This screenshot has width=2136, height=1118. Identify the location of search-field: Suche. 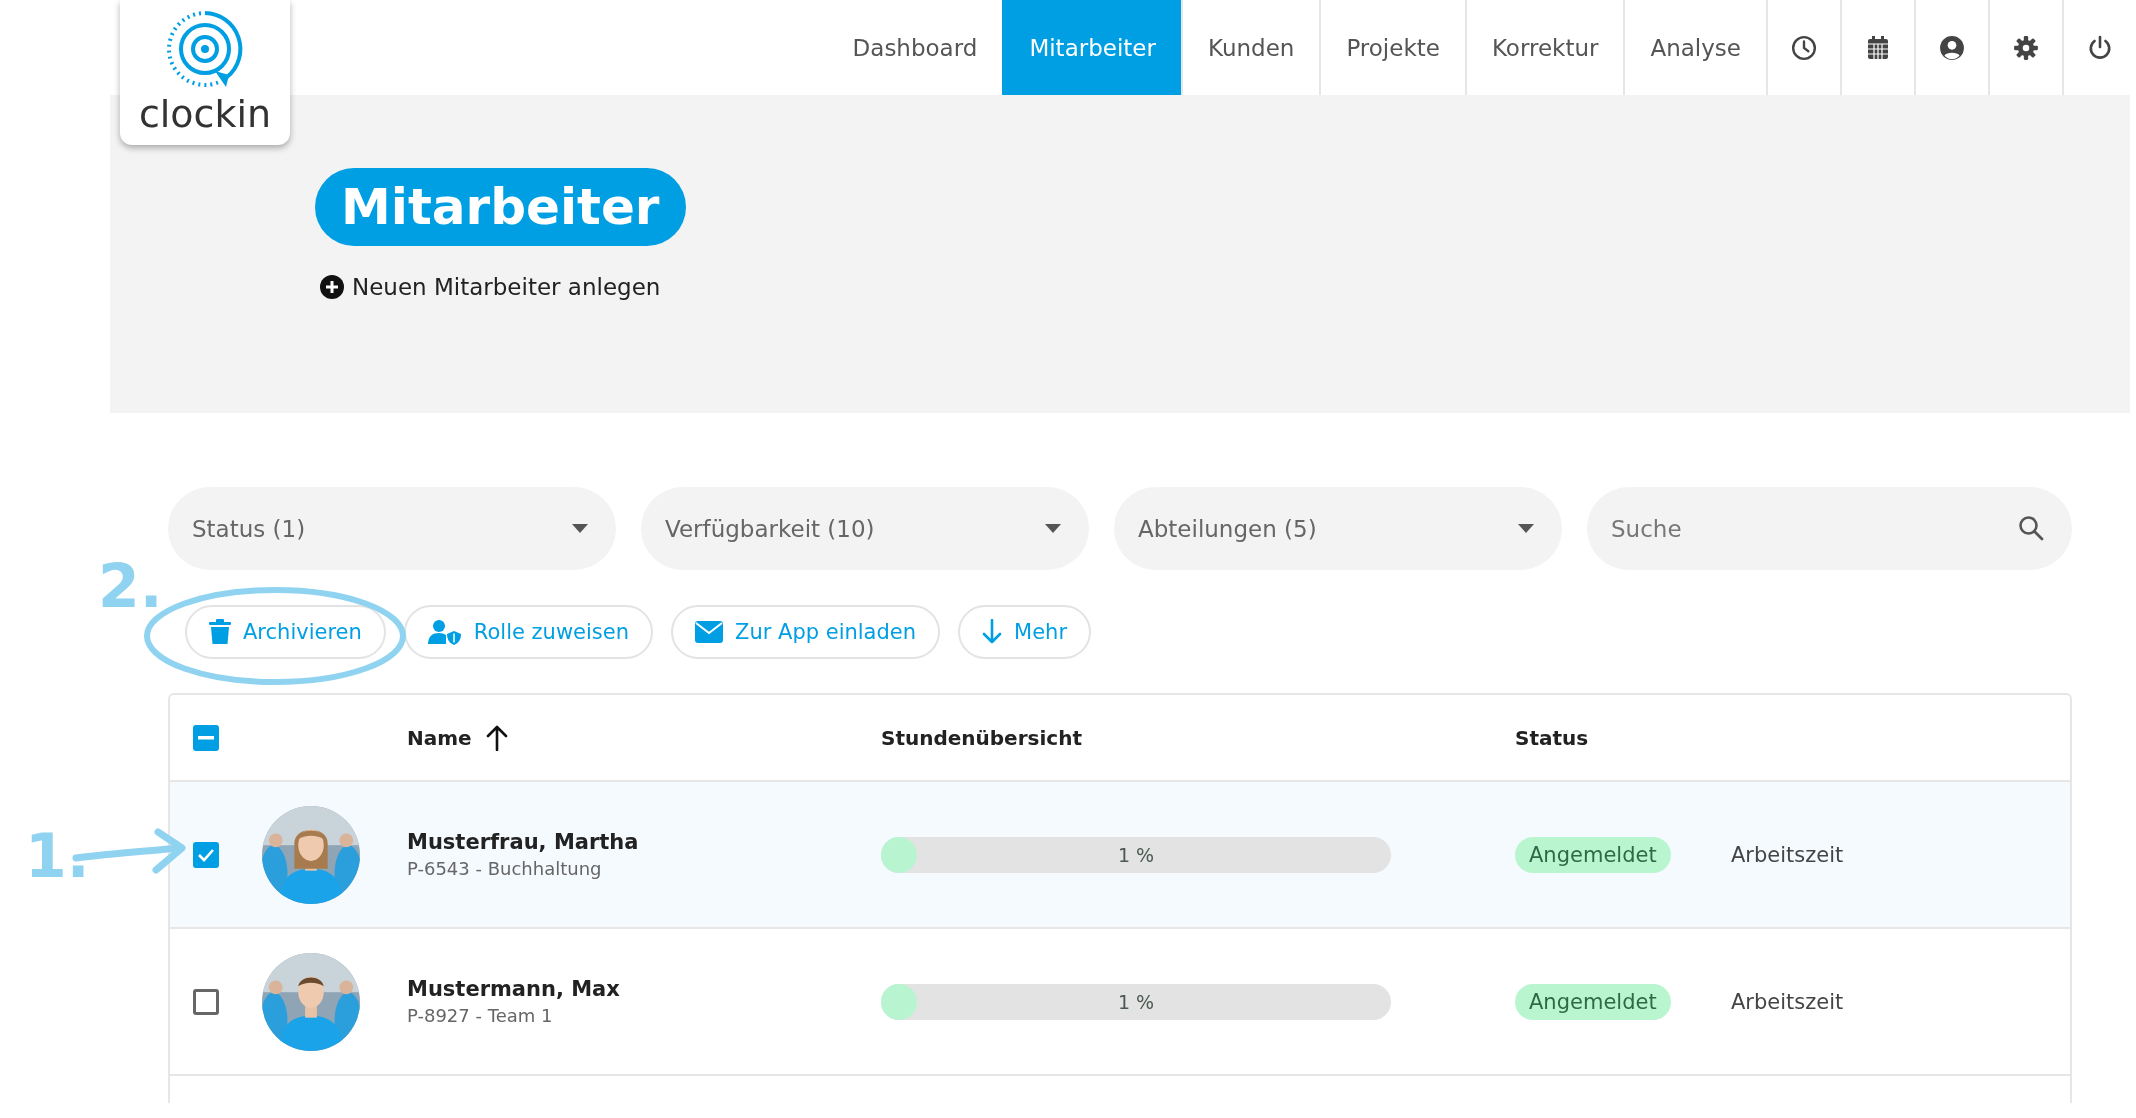
(1829, 528).